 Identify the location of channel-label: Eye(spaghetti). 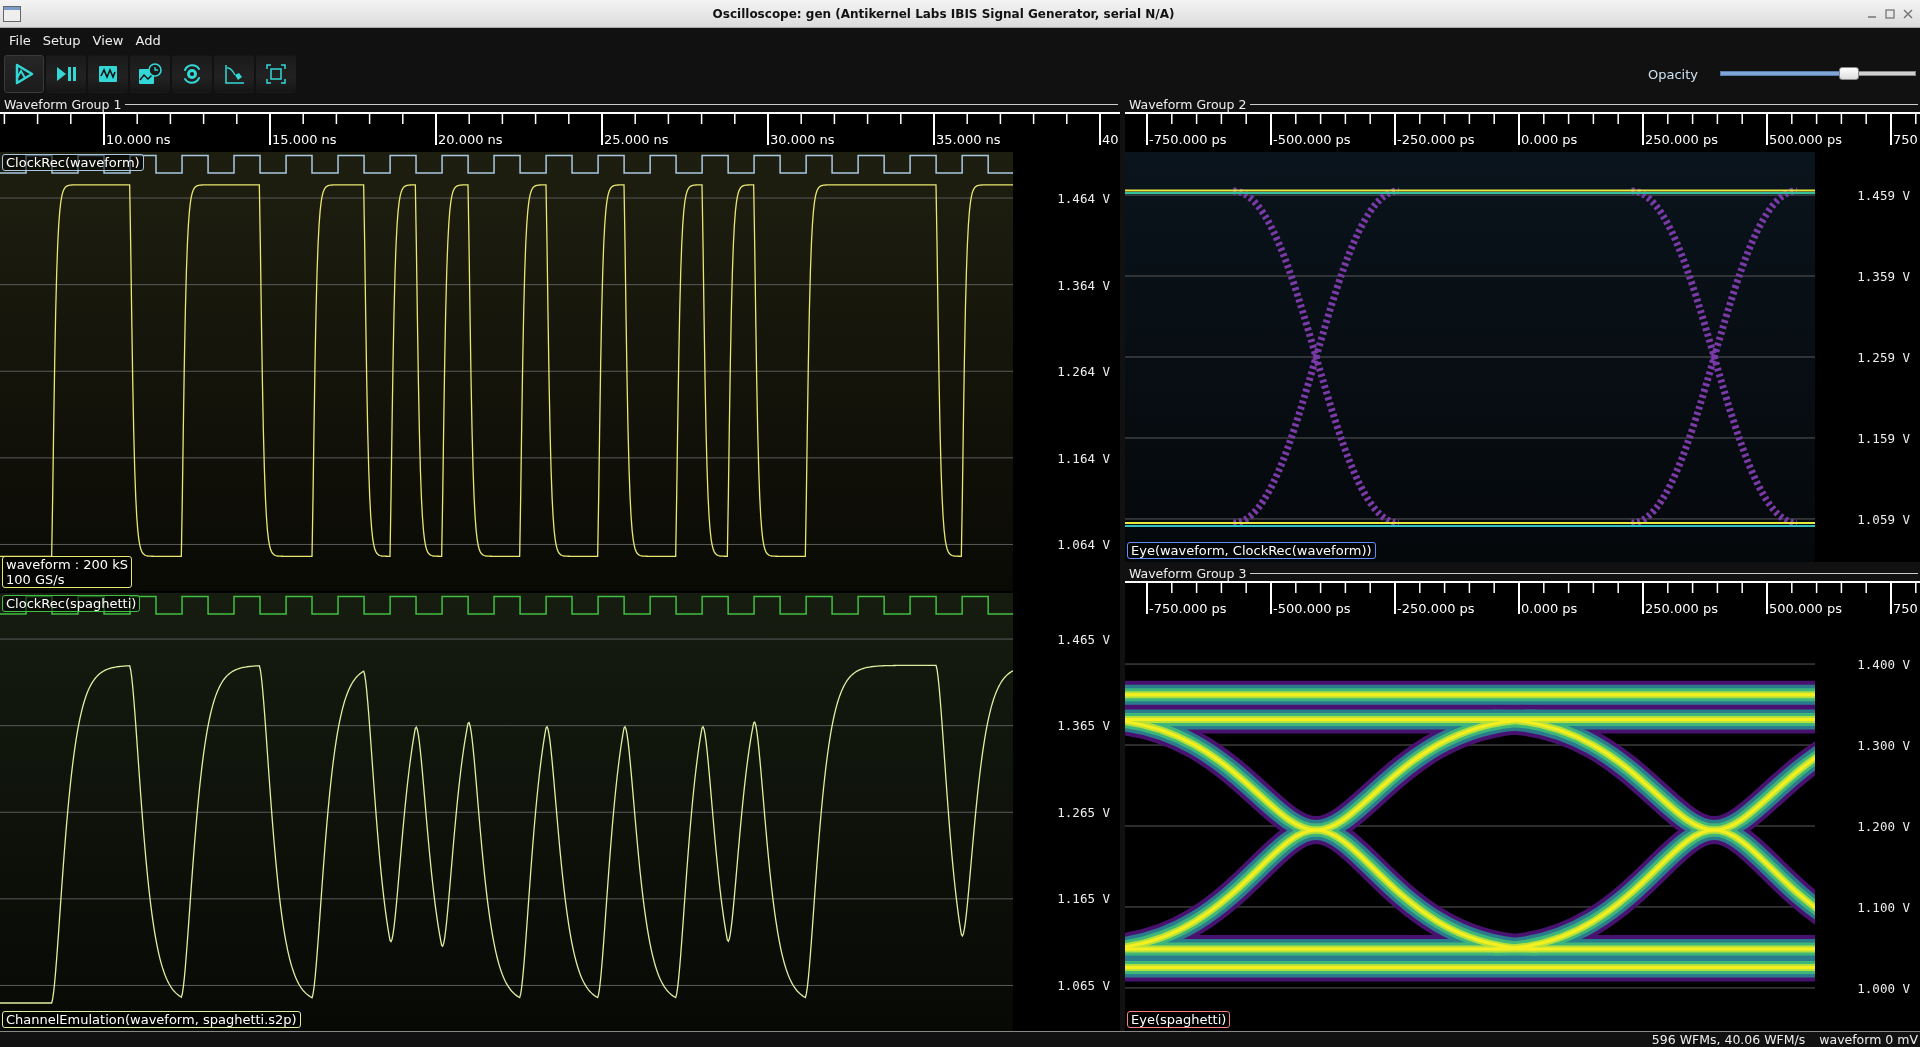
(1179, 1019).